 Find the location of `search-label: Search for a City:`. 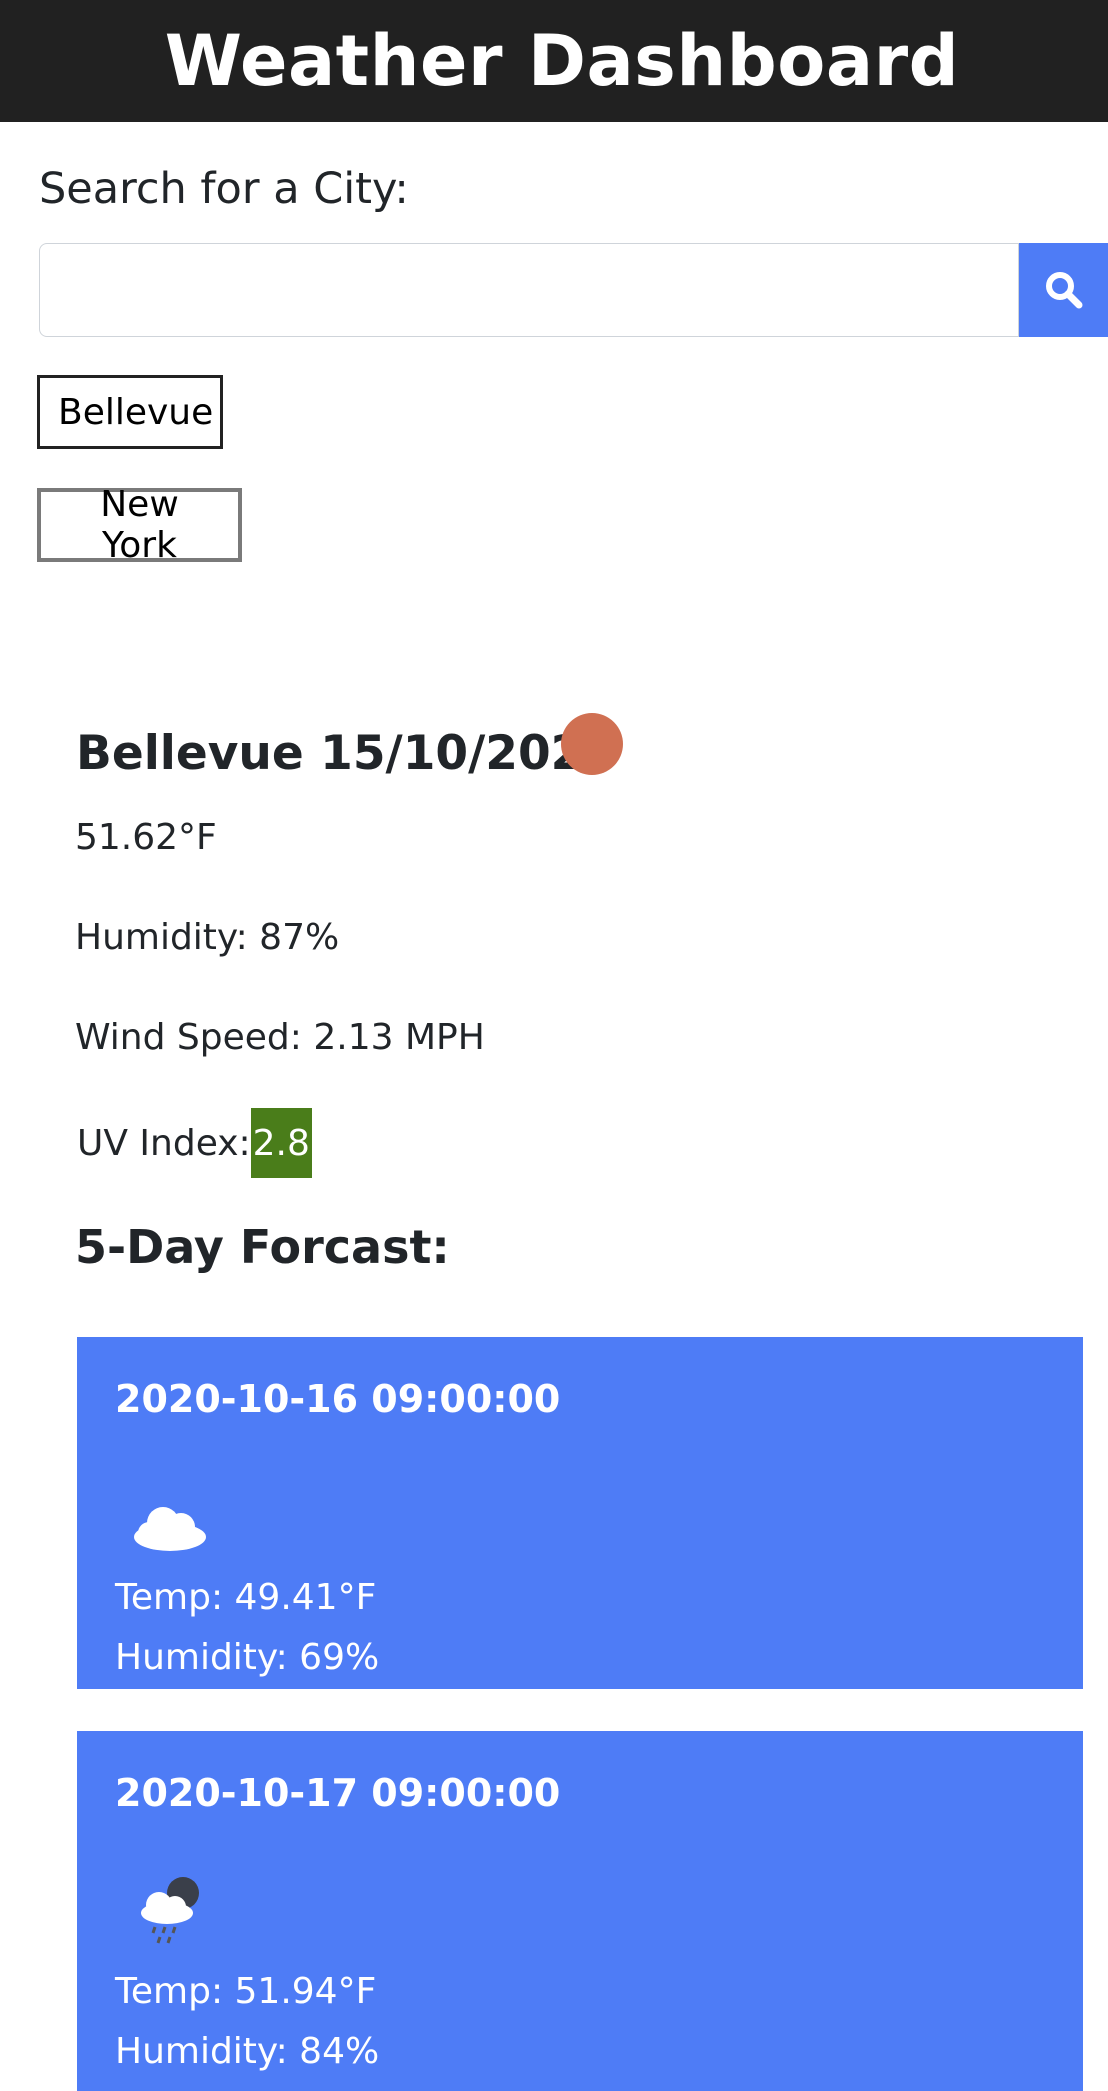

search-label: Search for a City: is located at coordinates (224, 189).